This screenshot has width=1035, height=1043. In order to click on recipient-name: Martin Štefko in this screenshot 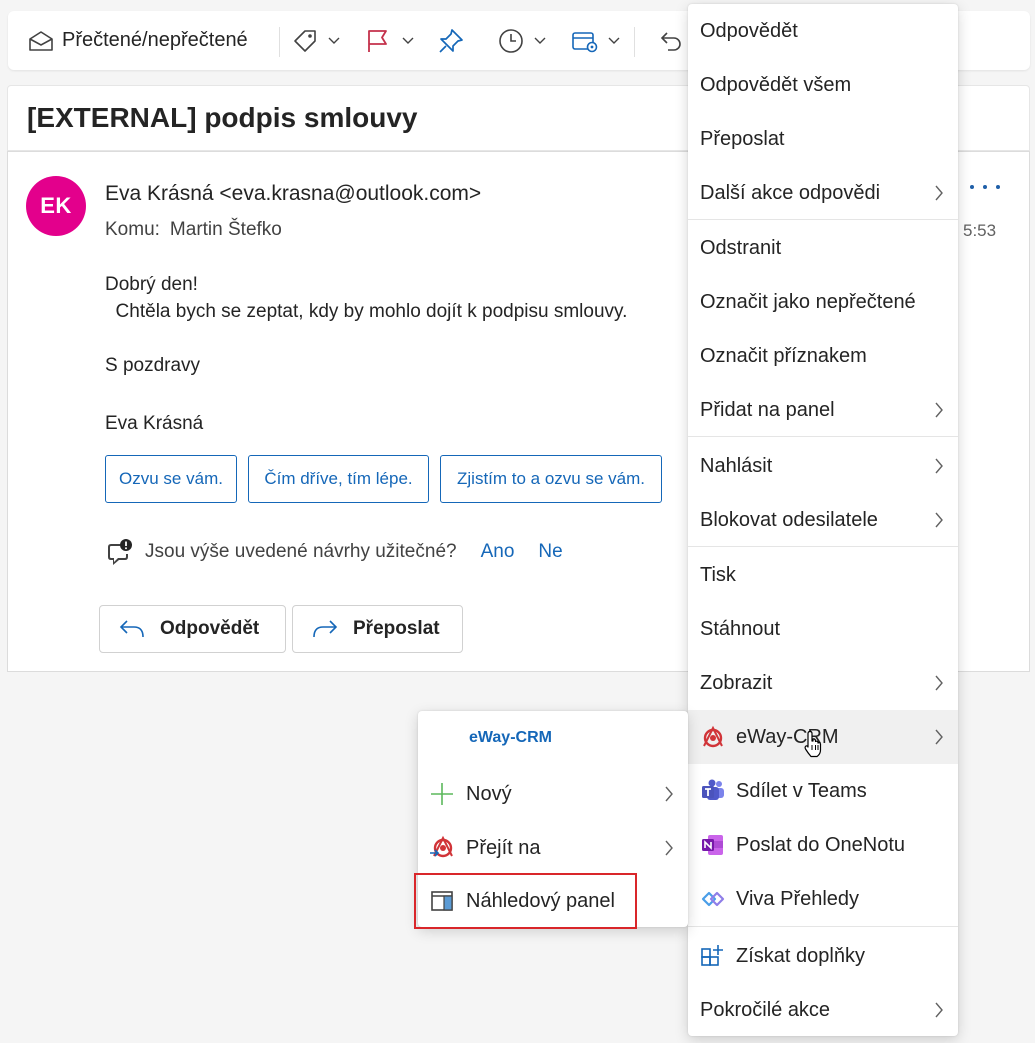, I will do `click(226, 229)`.